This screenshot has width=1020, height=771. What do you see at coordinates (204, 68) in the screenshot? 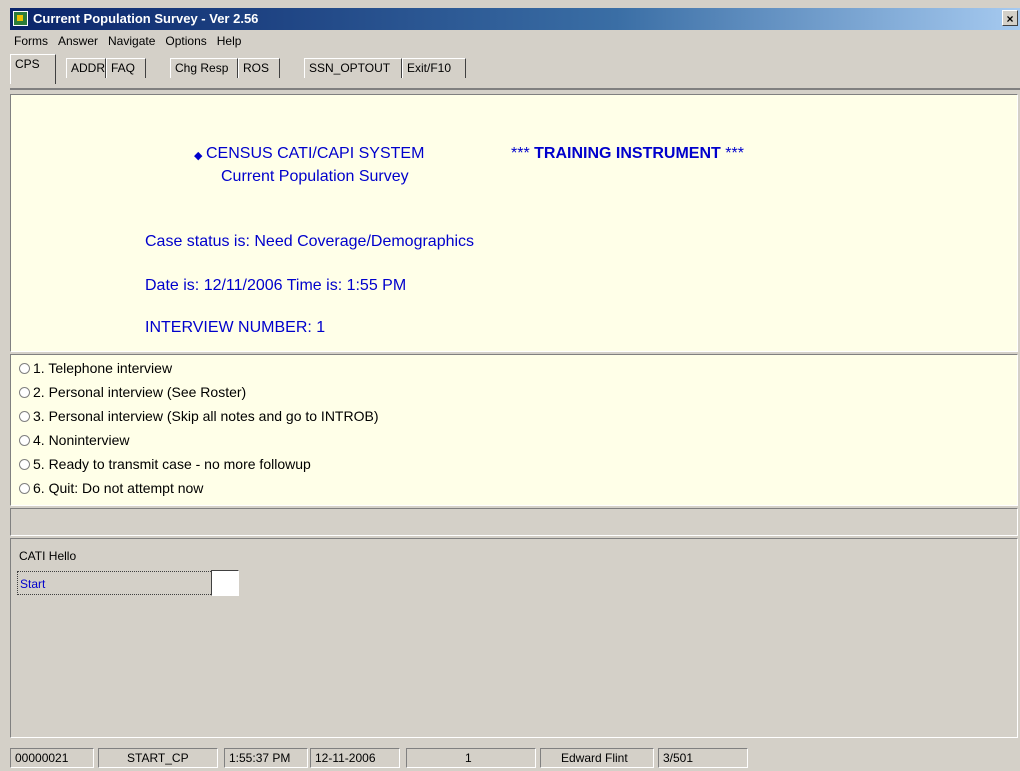
I see `tab-chg-resp: Chg Resp` at bounding box center [204, 68].